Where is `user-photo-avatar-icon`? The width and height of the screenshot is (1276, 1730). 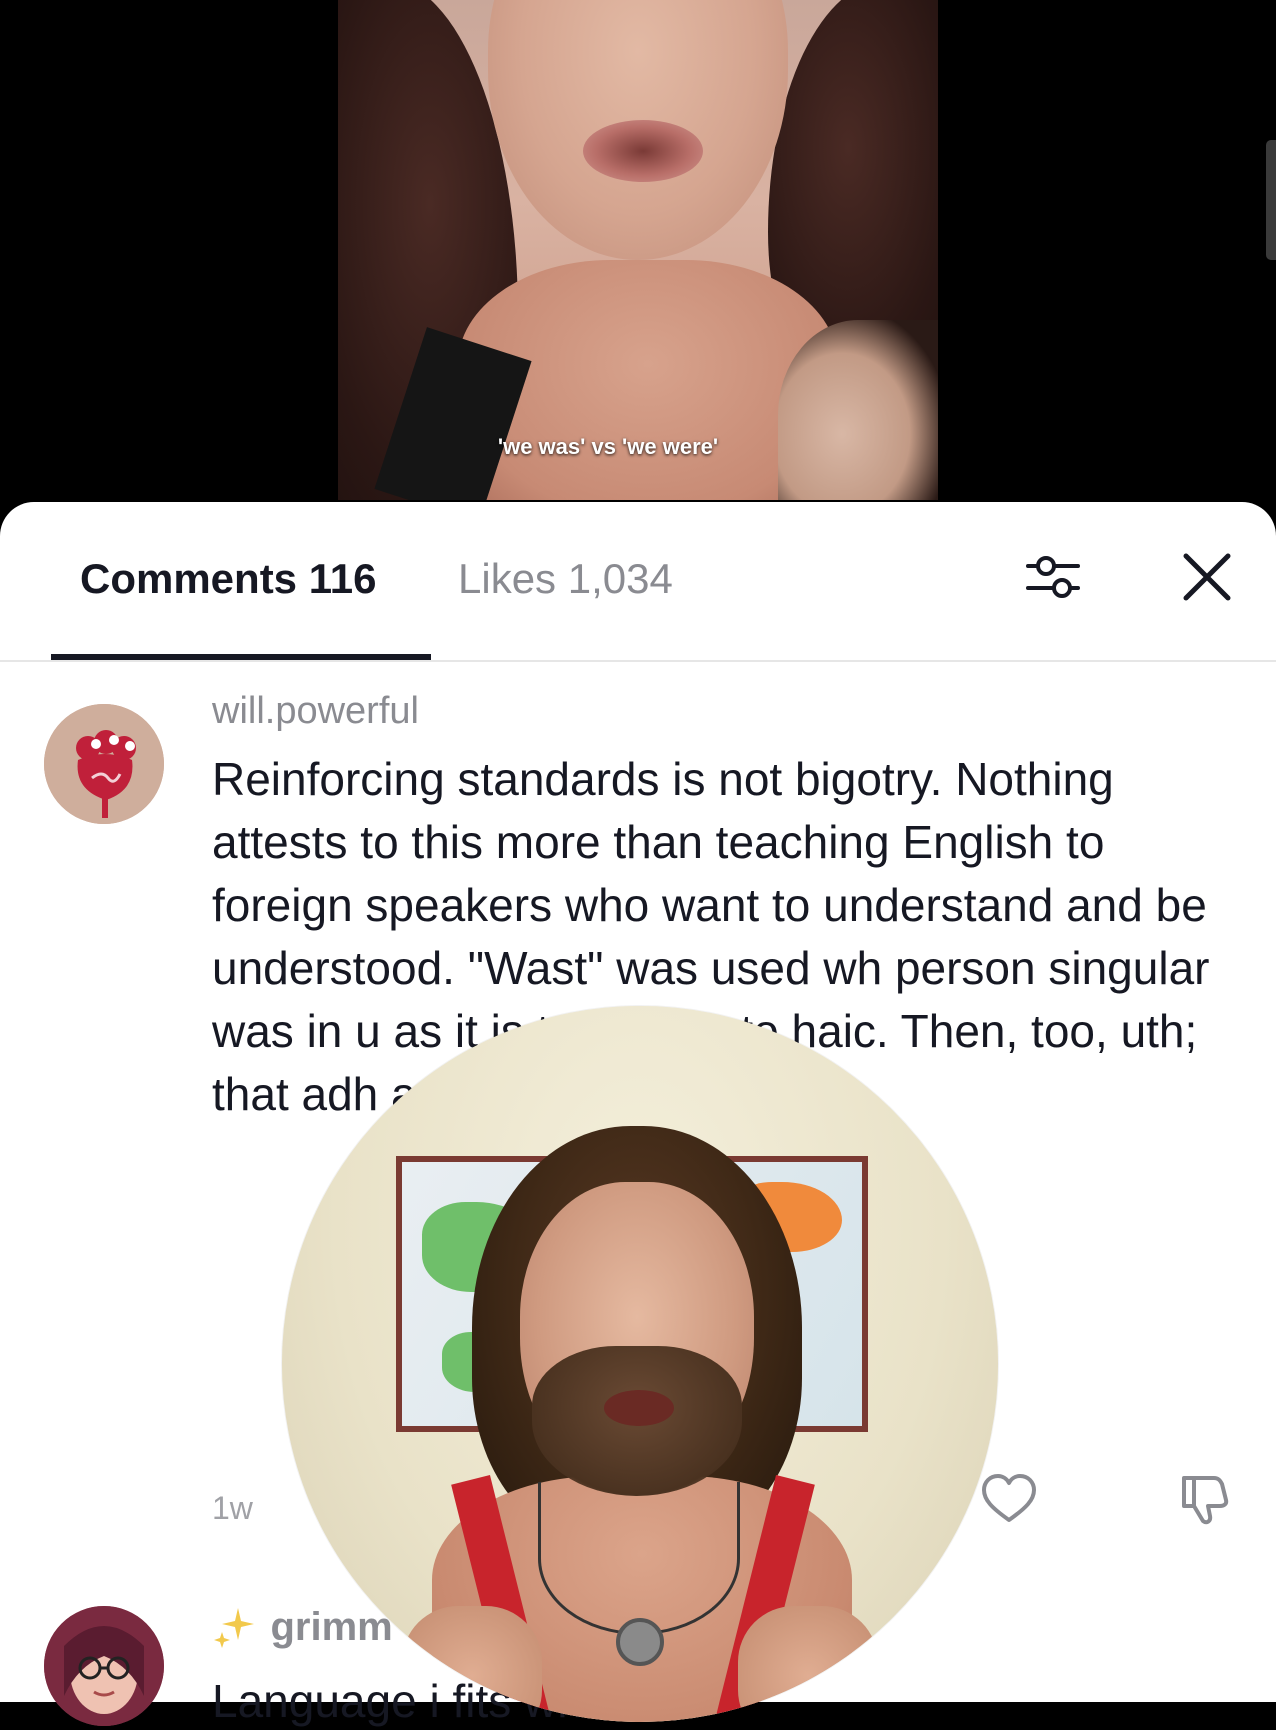
user-photo-avatar-icon is located at coordinates (104, 1666).